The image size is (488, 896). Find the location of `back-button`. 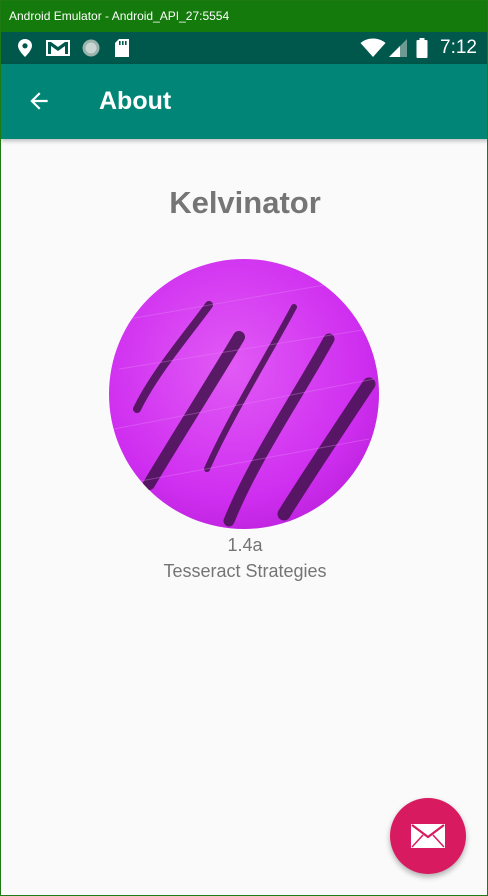

back-button is located at coordinates (39, 101).